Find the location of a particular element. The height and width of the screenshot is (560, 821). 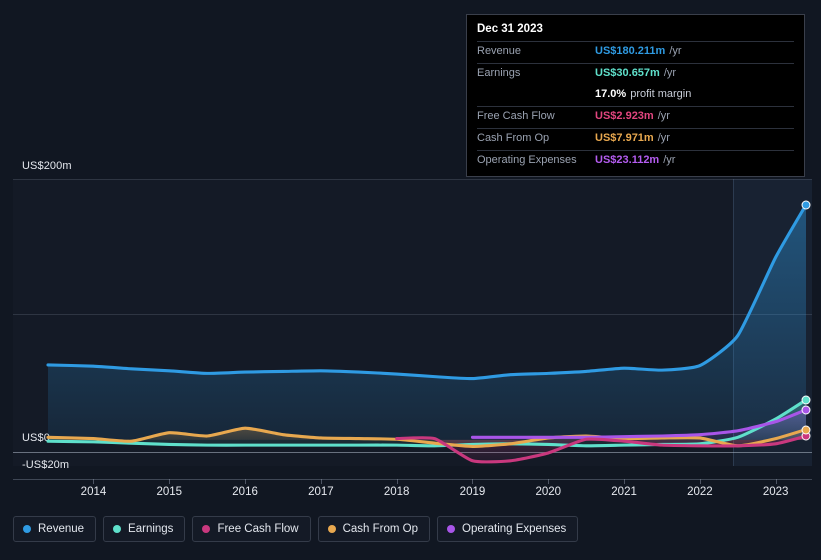

legend-item-label: Operating Expenses is located at coordinates (514, 529).